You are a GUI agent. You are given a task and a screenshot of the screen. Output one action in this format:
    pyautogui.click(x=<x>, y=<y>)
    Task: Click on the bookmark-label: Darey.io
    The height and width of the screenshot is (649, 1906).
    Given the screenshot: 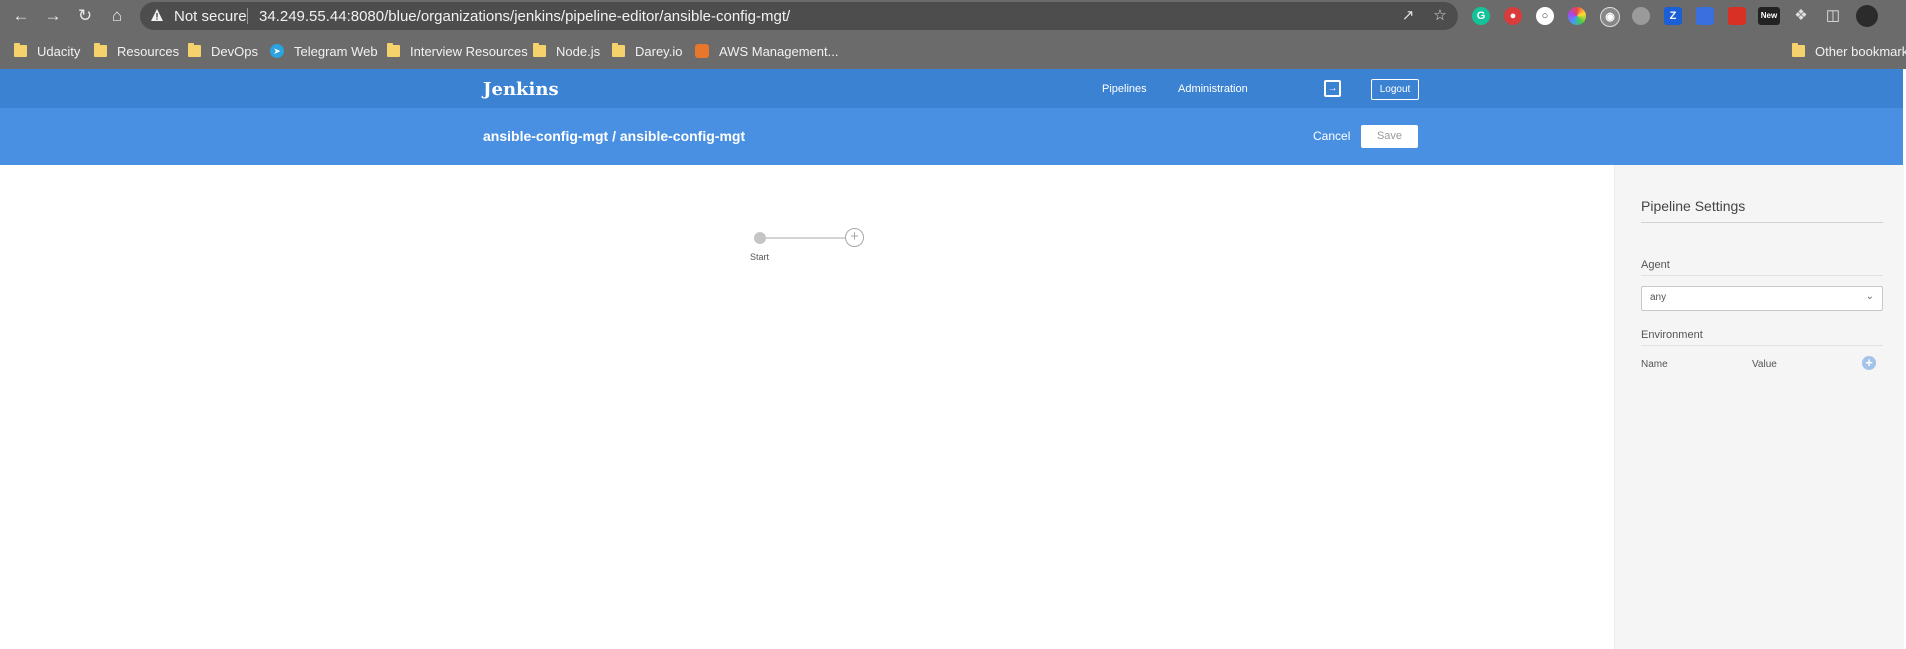 What is the action you would take?
    pyautogui.click(x=659, y=51)
    